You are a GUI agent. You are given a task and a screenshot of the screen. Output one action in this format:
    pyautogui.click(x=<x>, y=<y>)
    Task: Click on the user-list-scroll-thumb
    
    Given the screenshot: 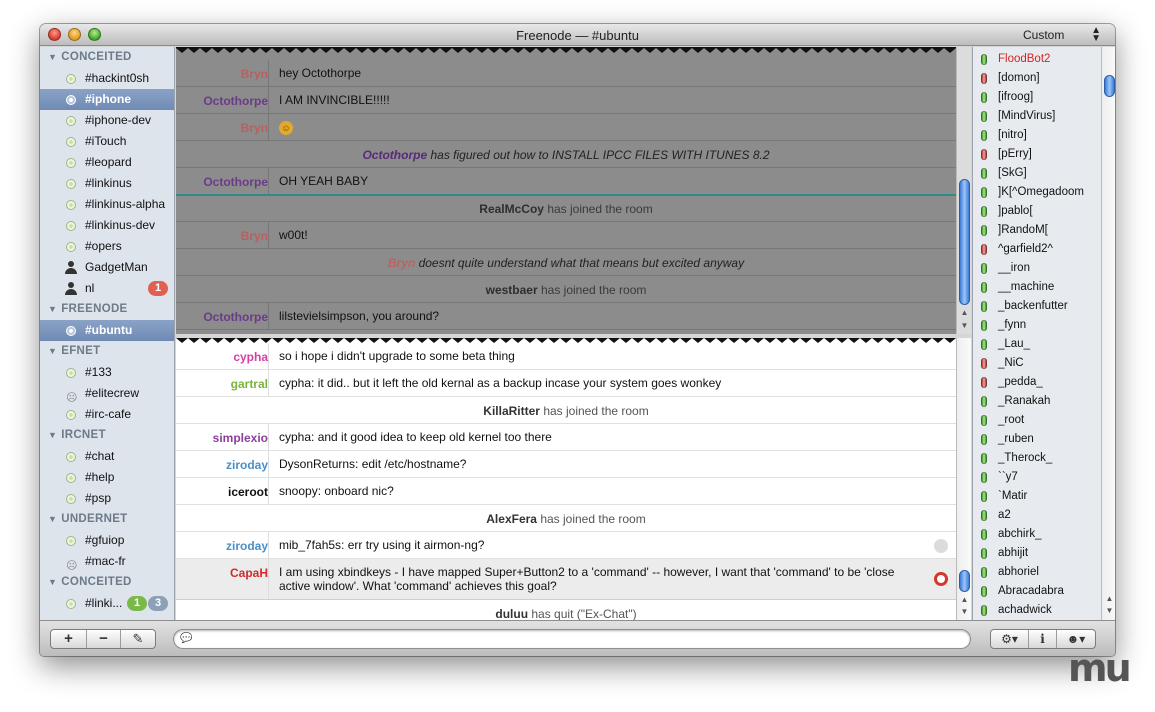 What is the action you would take?
    pyautogui.click(x=1109, y=86)
    